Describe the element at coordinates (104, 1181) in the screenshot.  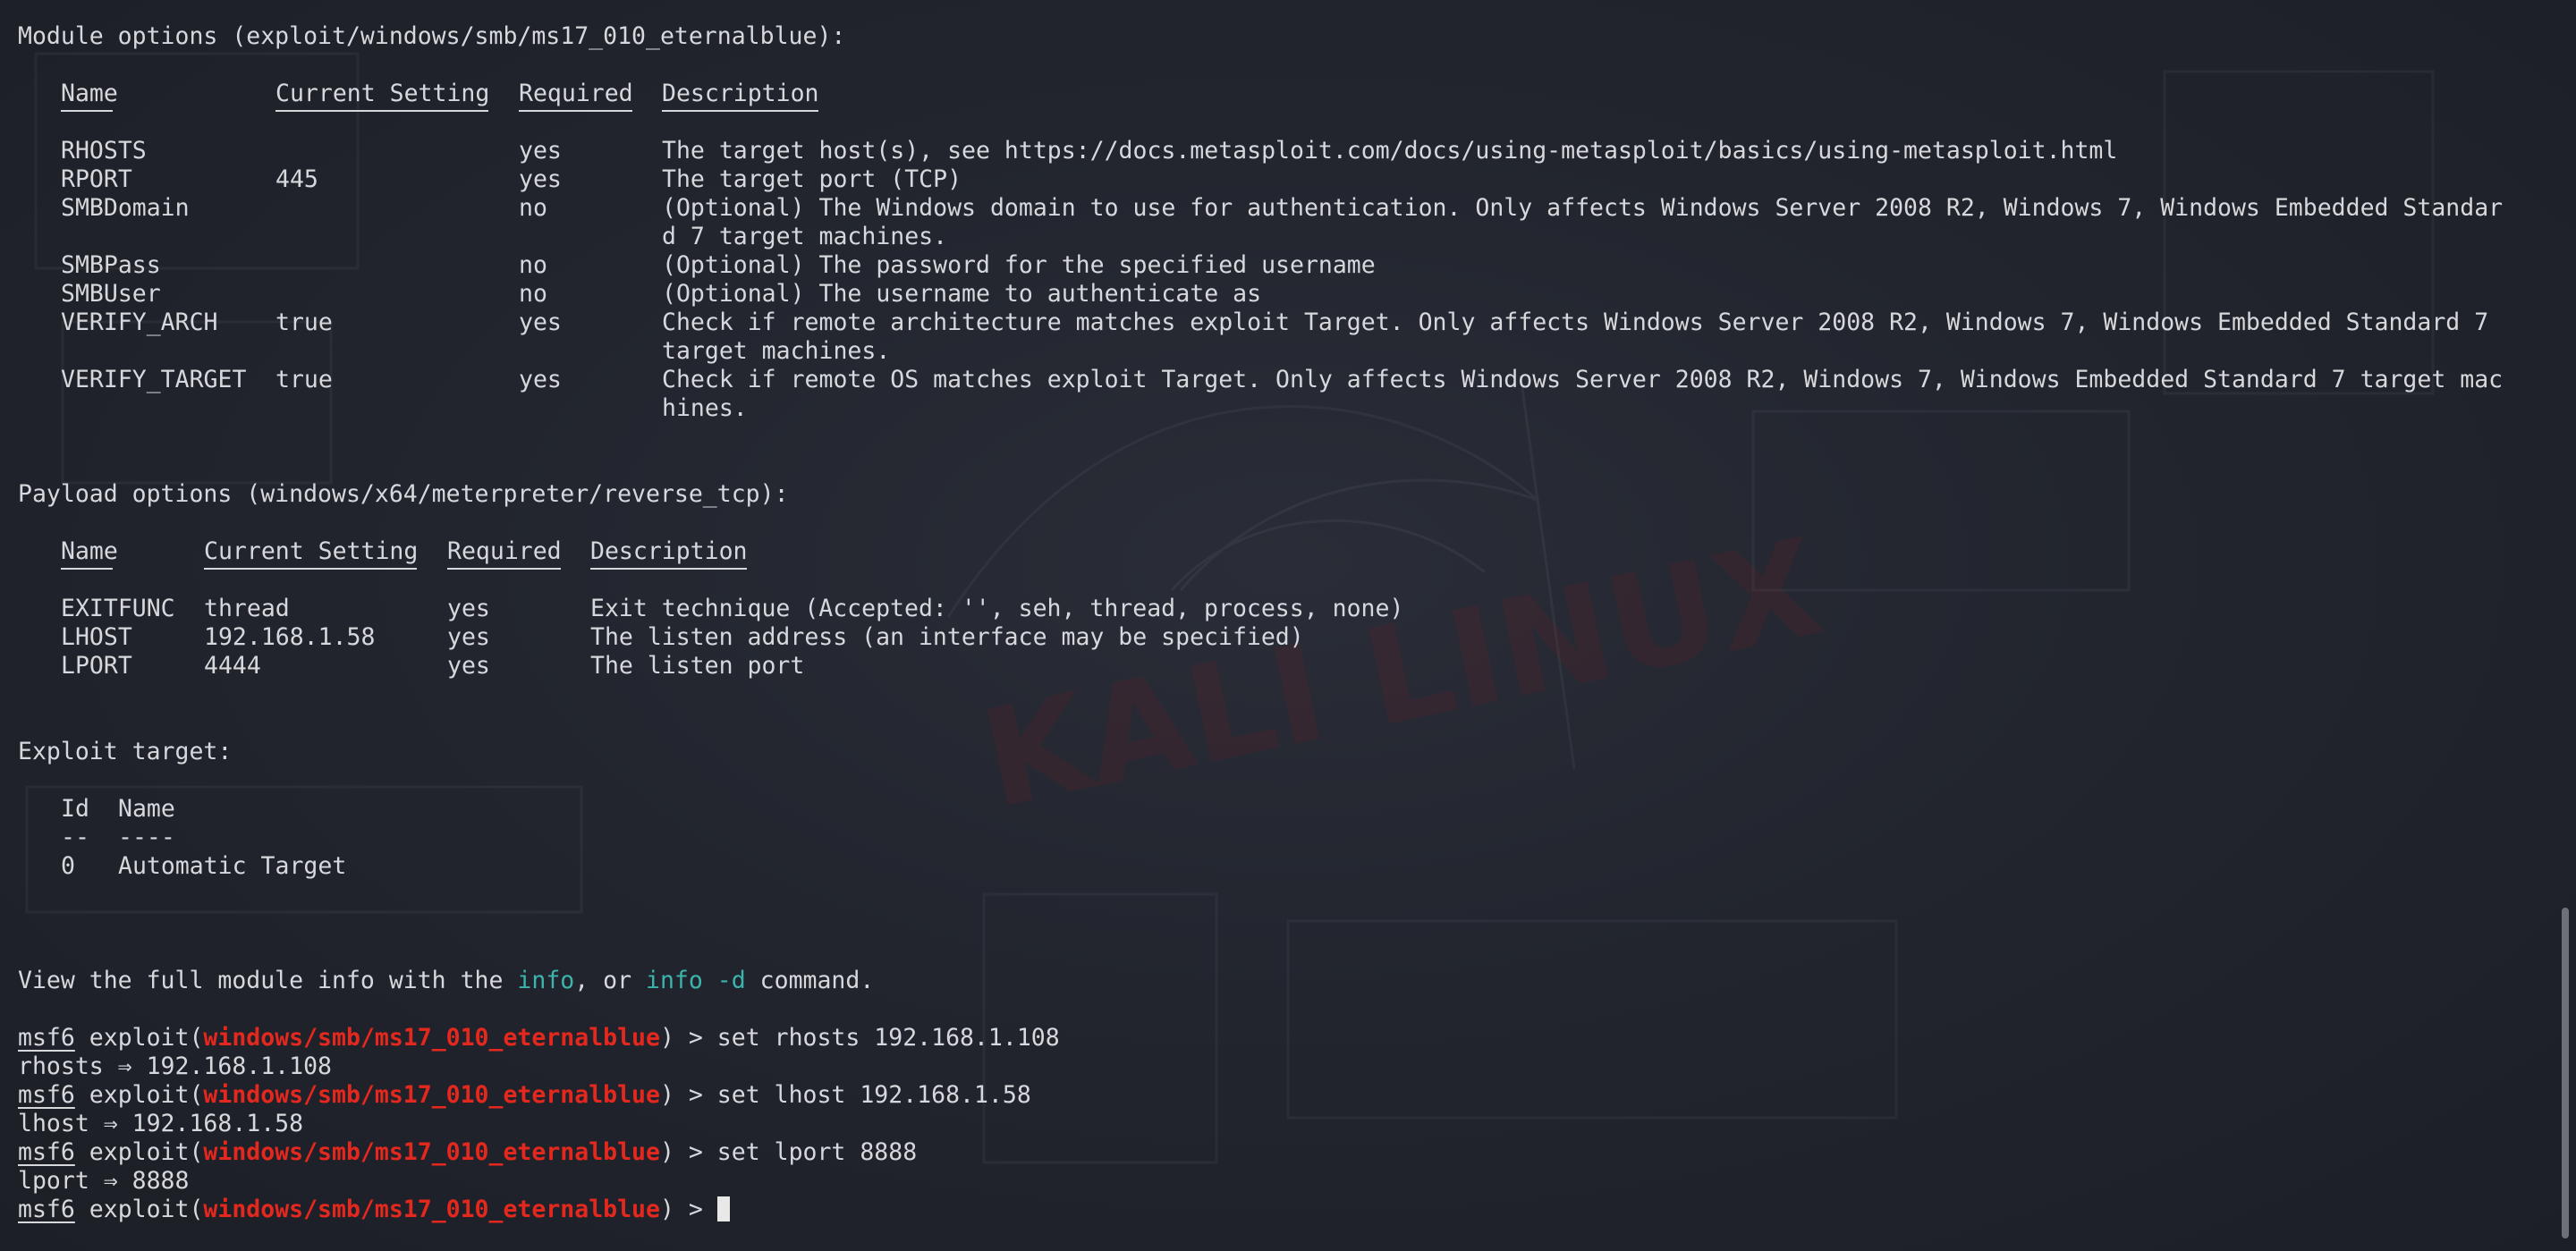
I see `command-output: lport ⇒ 8888` at that location.